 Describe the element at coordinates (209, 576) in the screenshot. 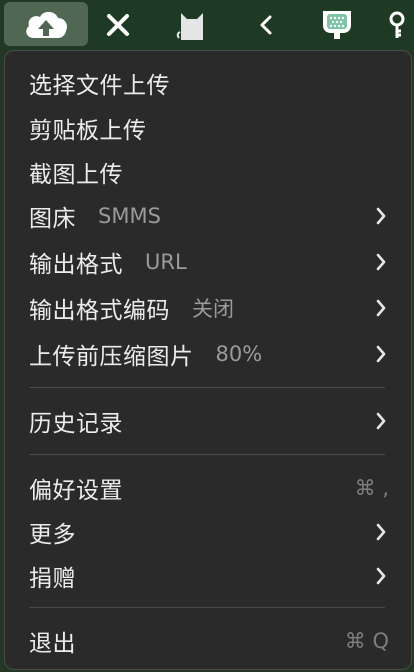

I see `menu-item-donate: 捐赠` at that location.